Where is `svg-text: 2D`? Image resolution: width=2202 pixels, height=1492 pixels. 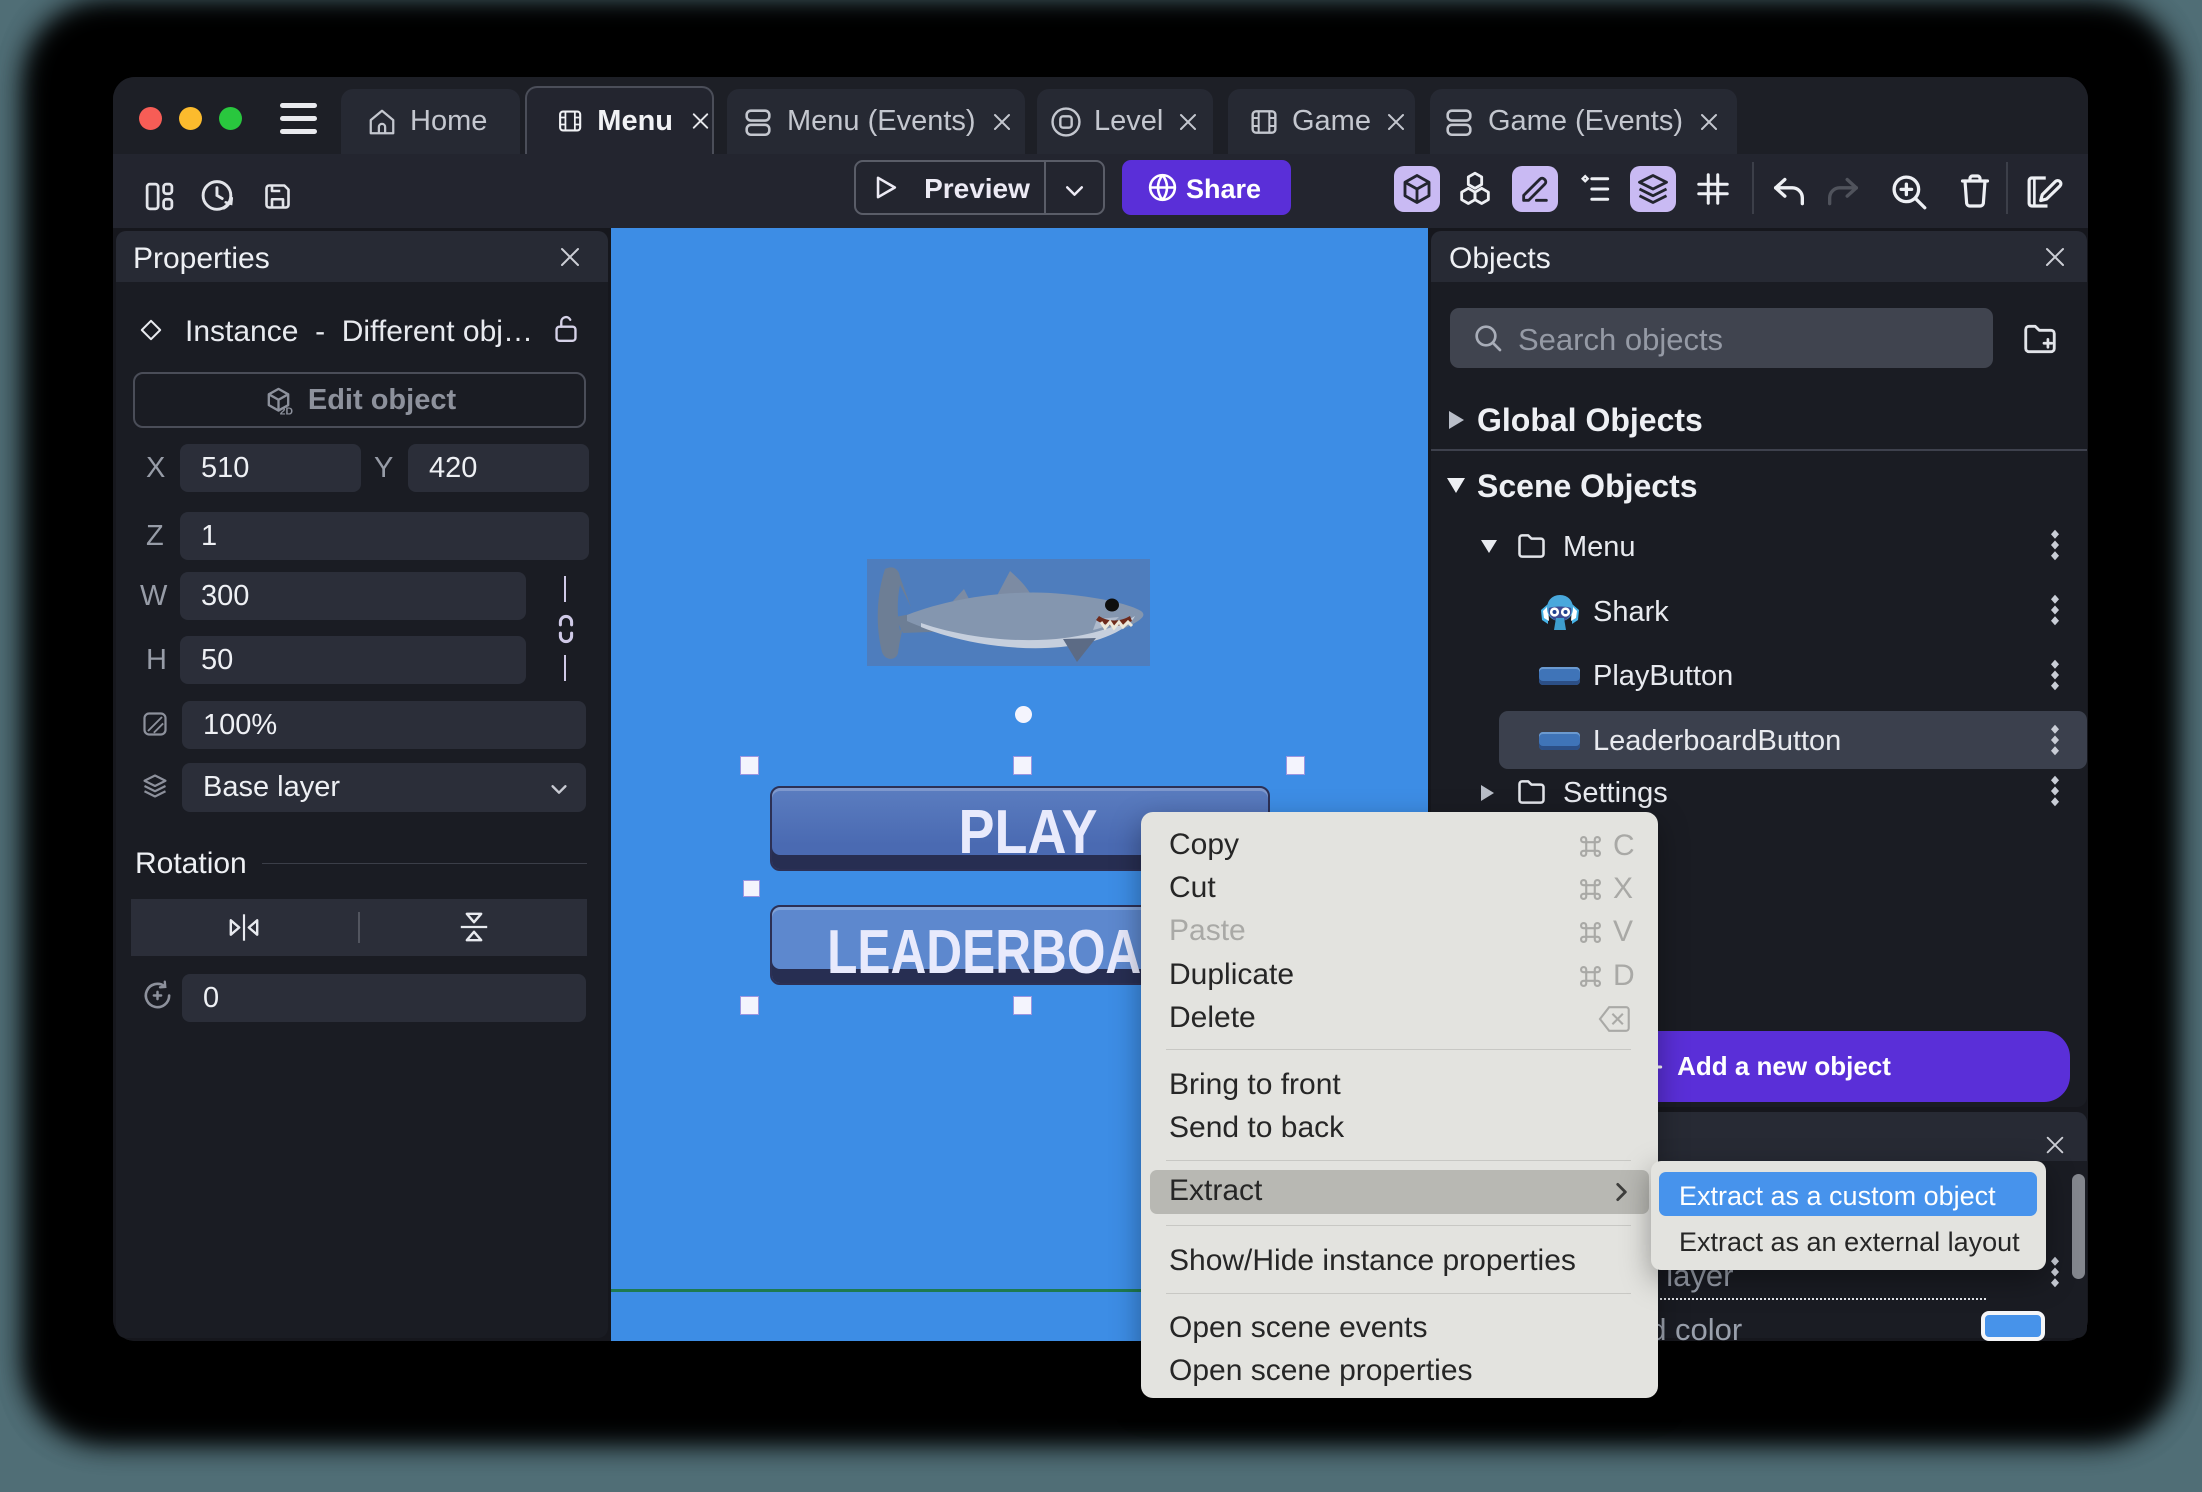 svg-text: 2D is located at coordinates (287, 410).